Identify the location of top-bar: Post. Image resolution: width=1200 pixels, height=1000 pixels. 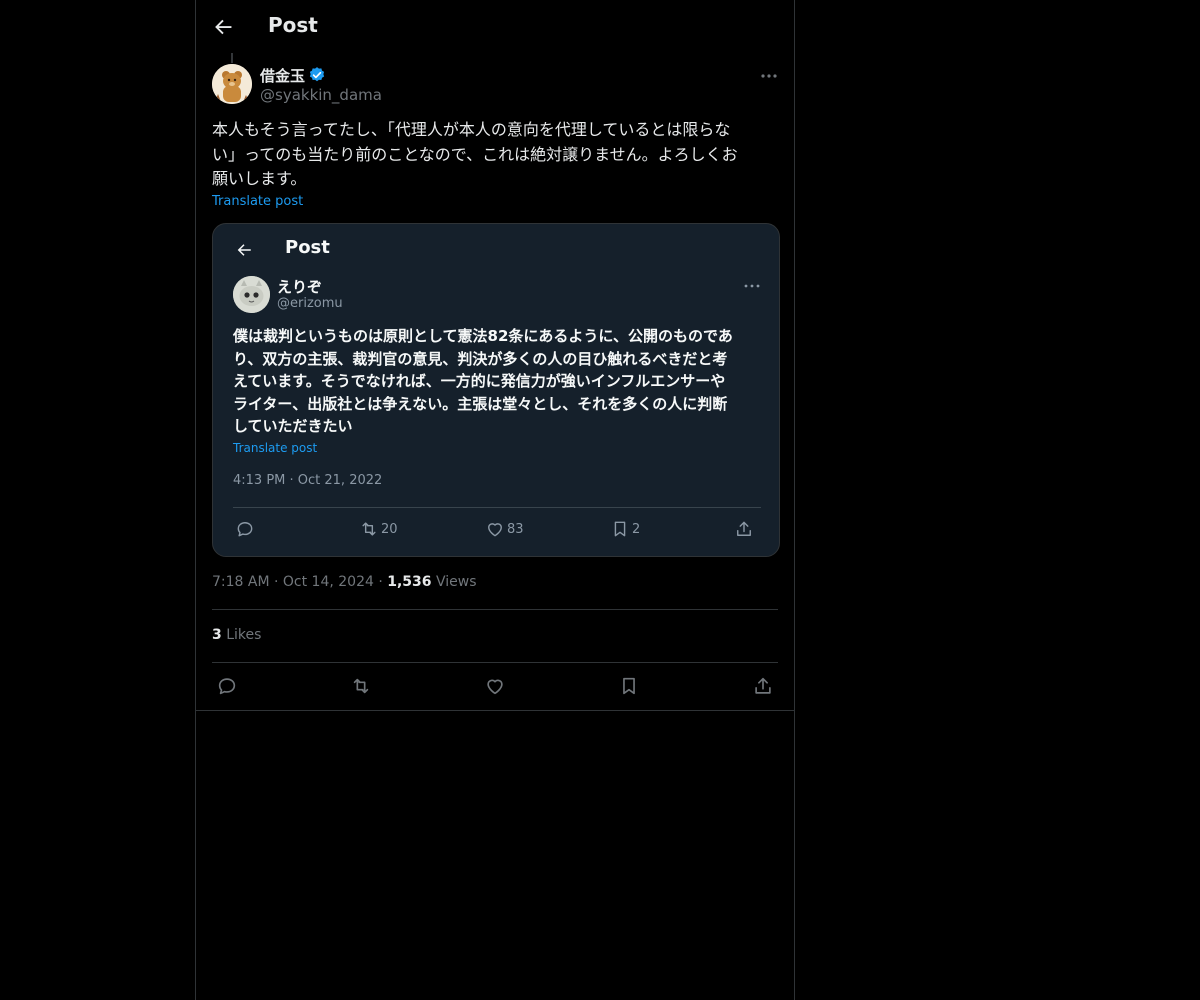
(495, 26).